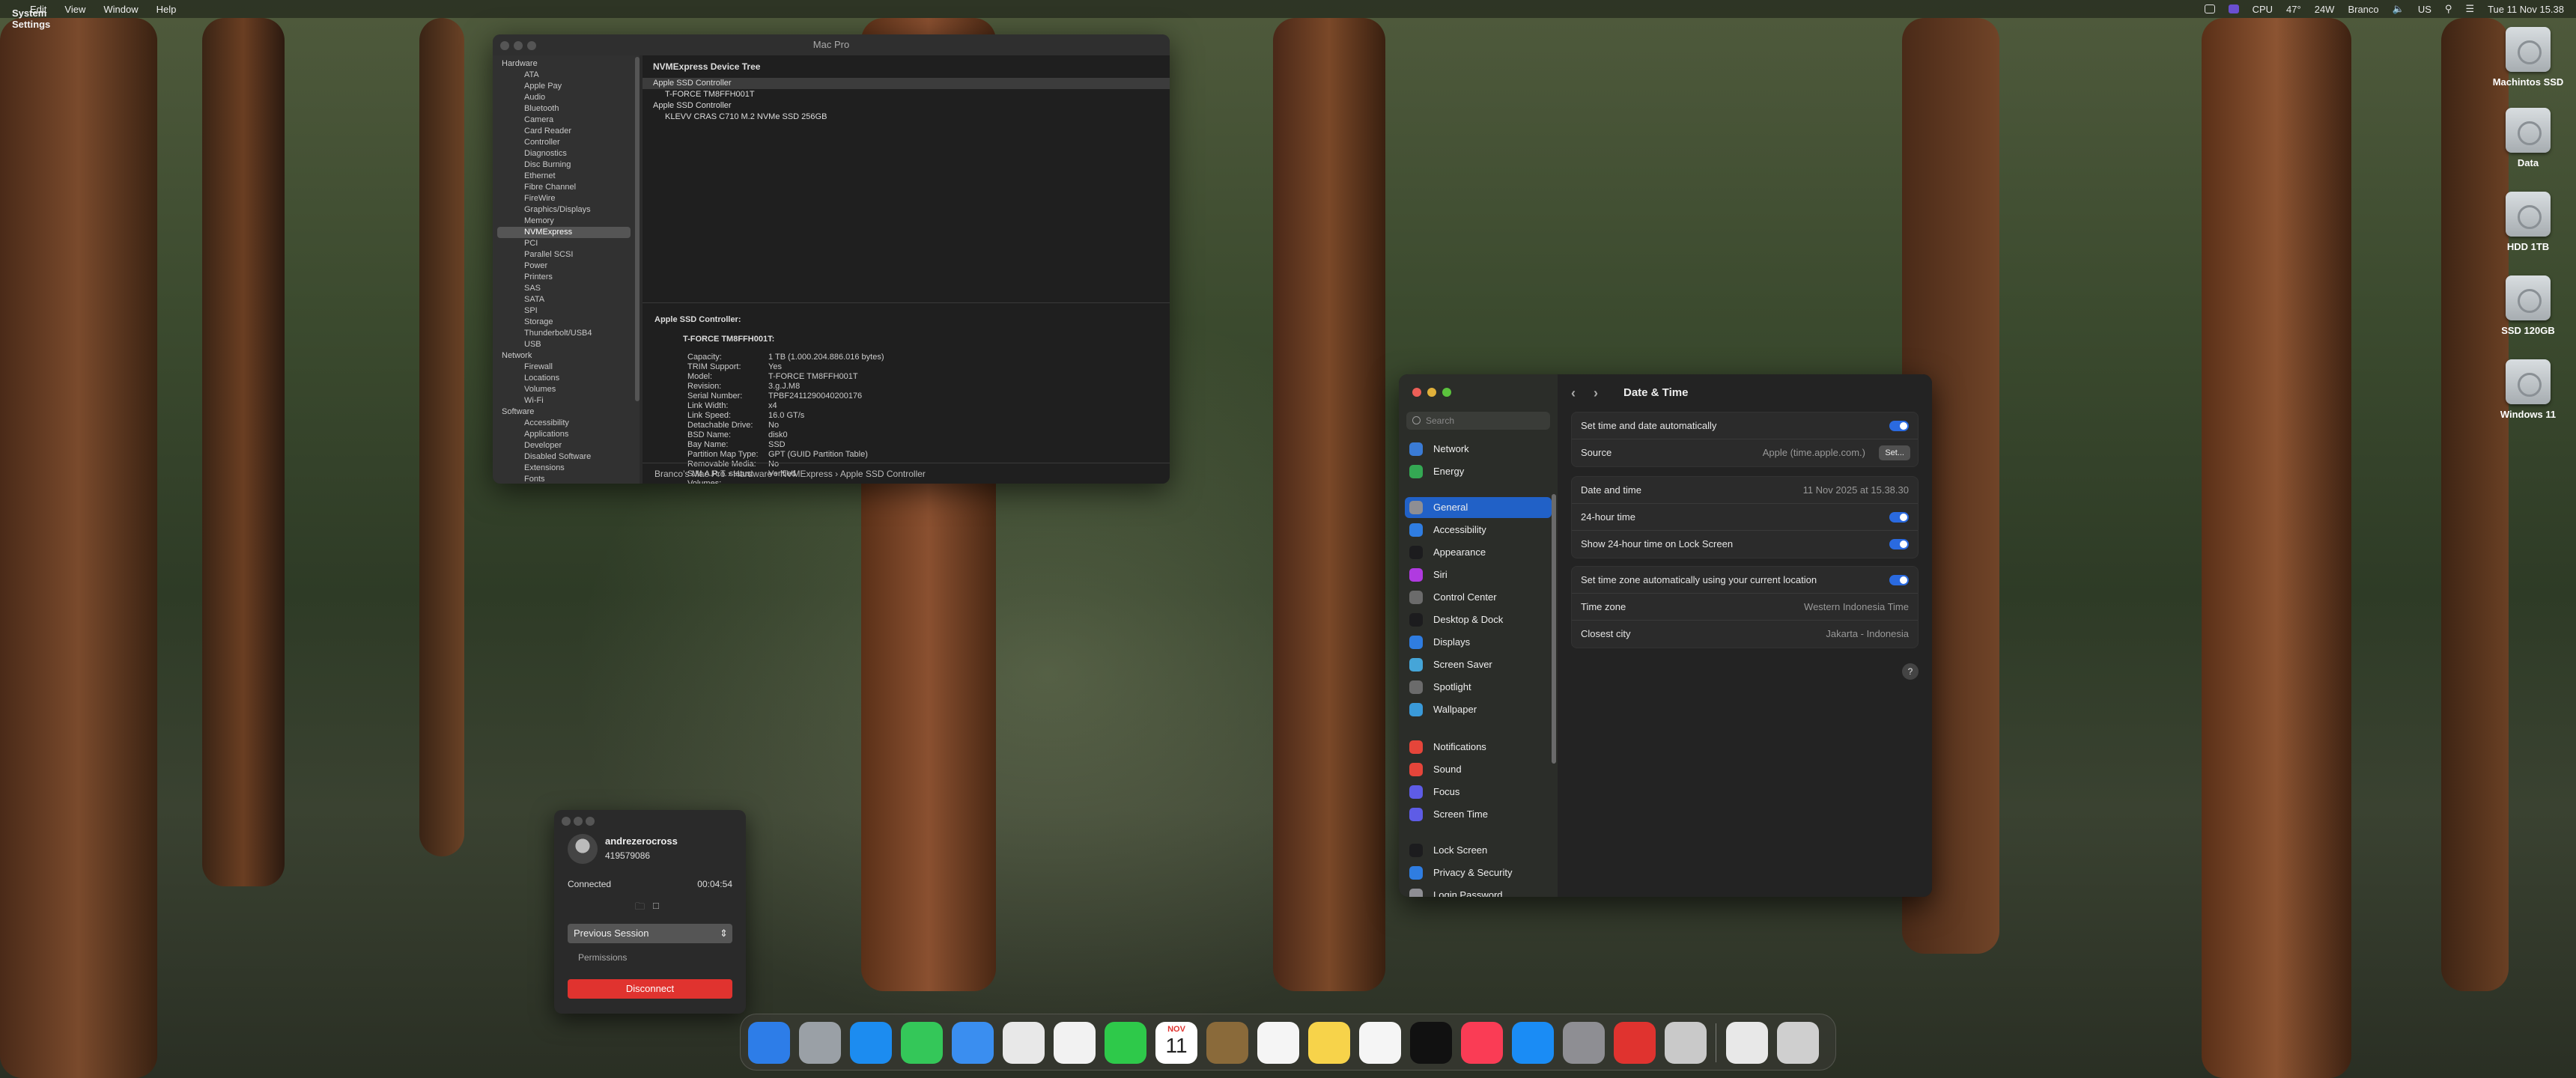 Image resolution: width=2576 pixels, height=1078 pixels. I want to click on permissions-toggle: Permissions, so click(602, 958).